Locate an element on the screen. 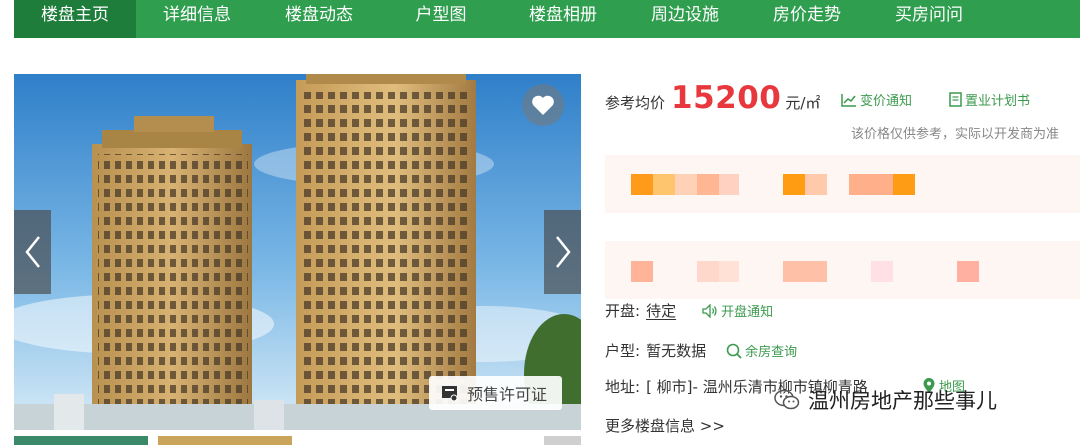 Image resolution: width=1080 pixels, height=445 pixels. nav-tab-floorplans: 户型图 is located at coordinates (441, 19).